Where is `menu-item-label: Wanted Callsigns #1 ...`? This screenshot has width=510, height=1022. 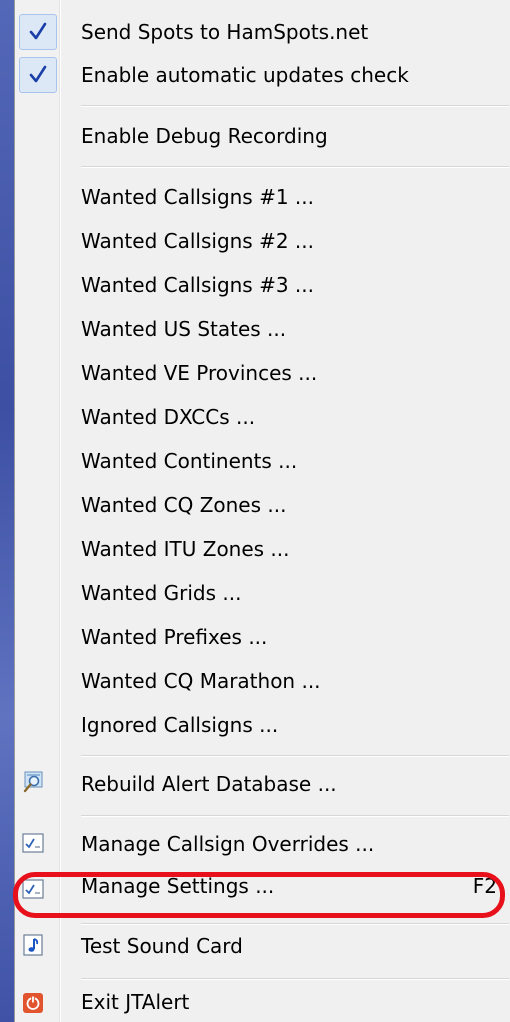
menu-item-label: Wanted Callsigns #1 ... is located at coordinates (197, 197).